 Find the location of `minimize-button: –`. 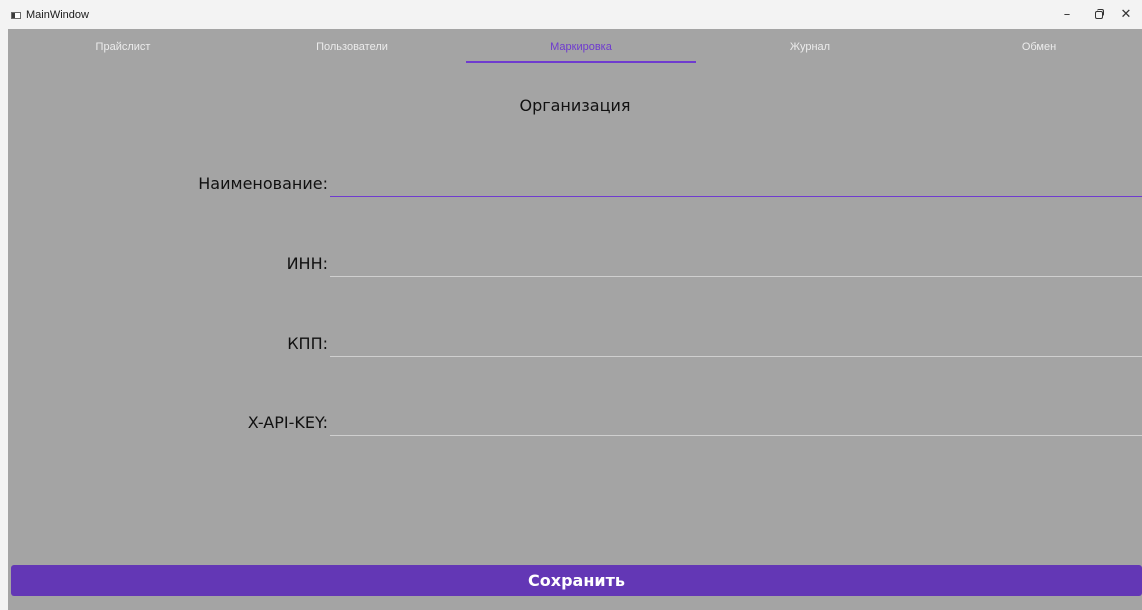

minimize-button: – is located at coordinates (1067, 15).